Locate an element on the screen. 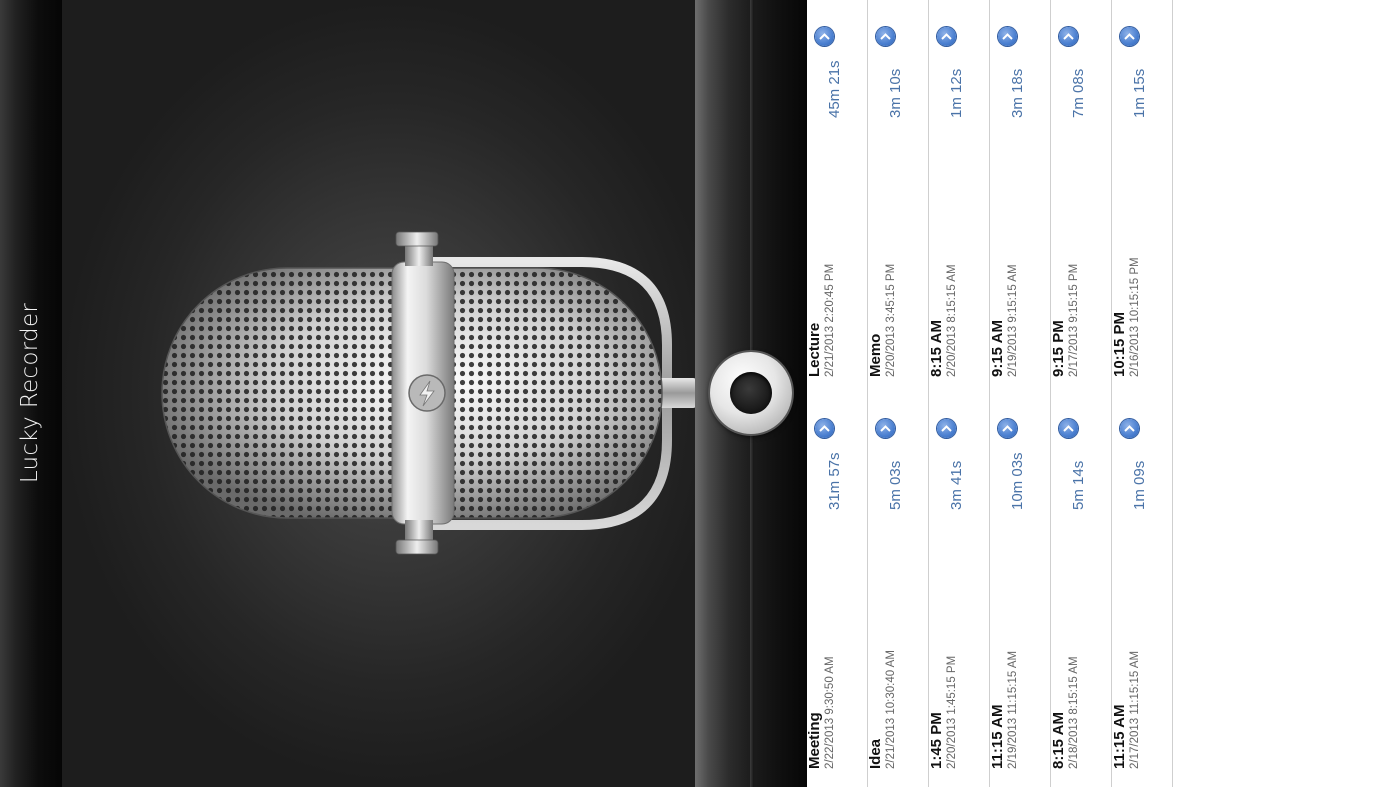  recording-duration: 7m 08s is located at coordinates (1078, 93).